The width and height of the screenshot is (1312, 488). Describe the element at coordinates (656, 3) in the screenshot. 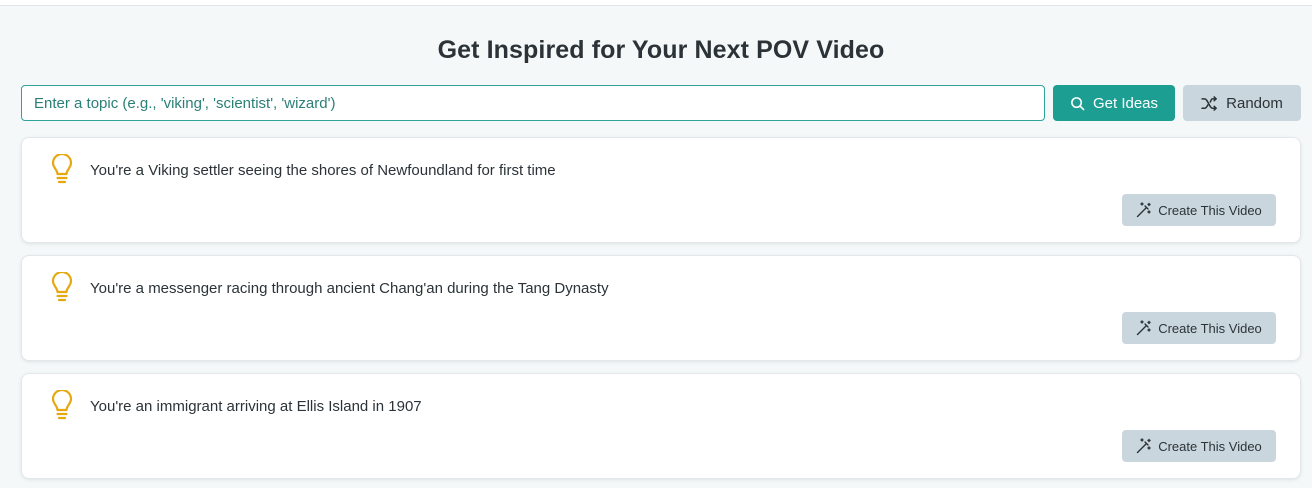

I see `top-divider` at that location.